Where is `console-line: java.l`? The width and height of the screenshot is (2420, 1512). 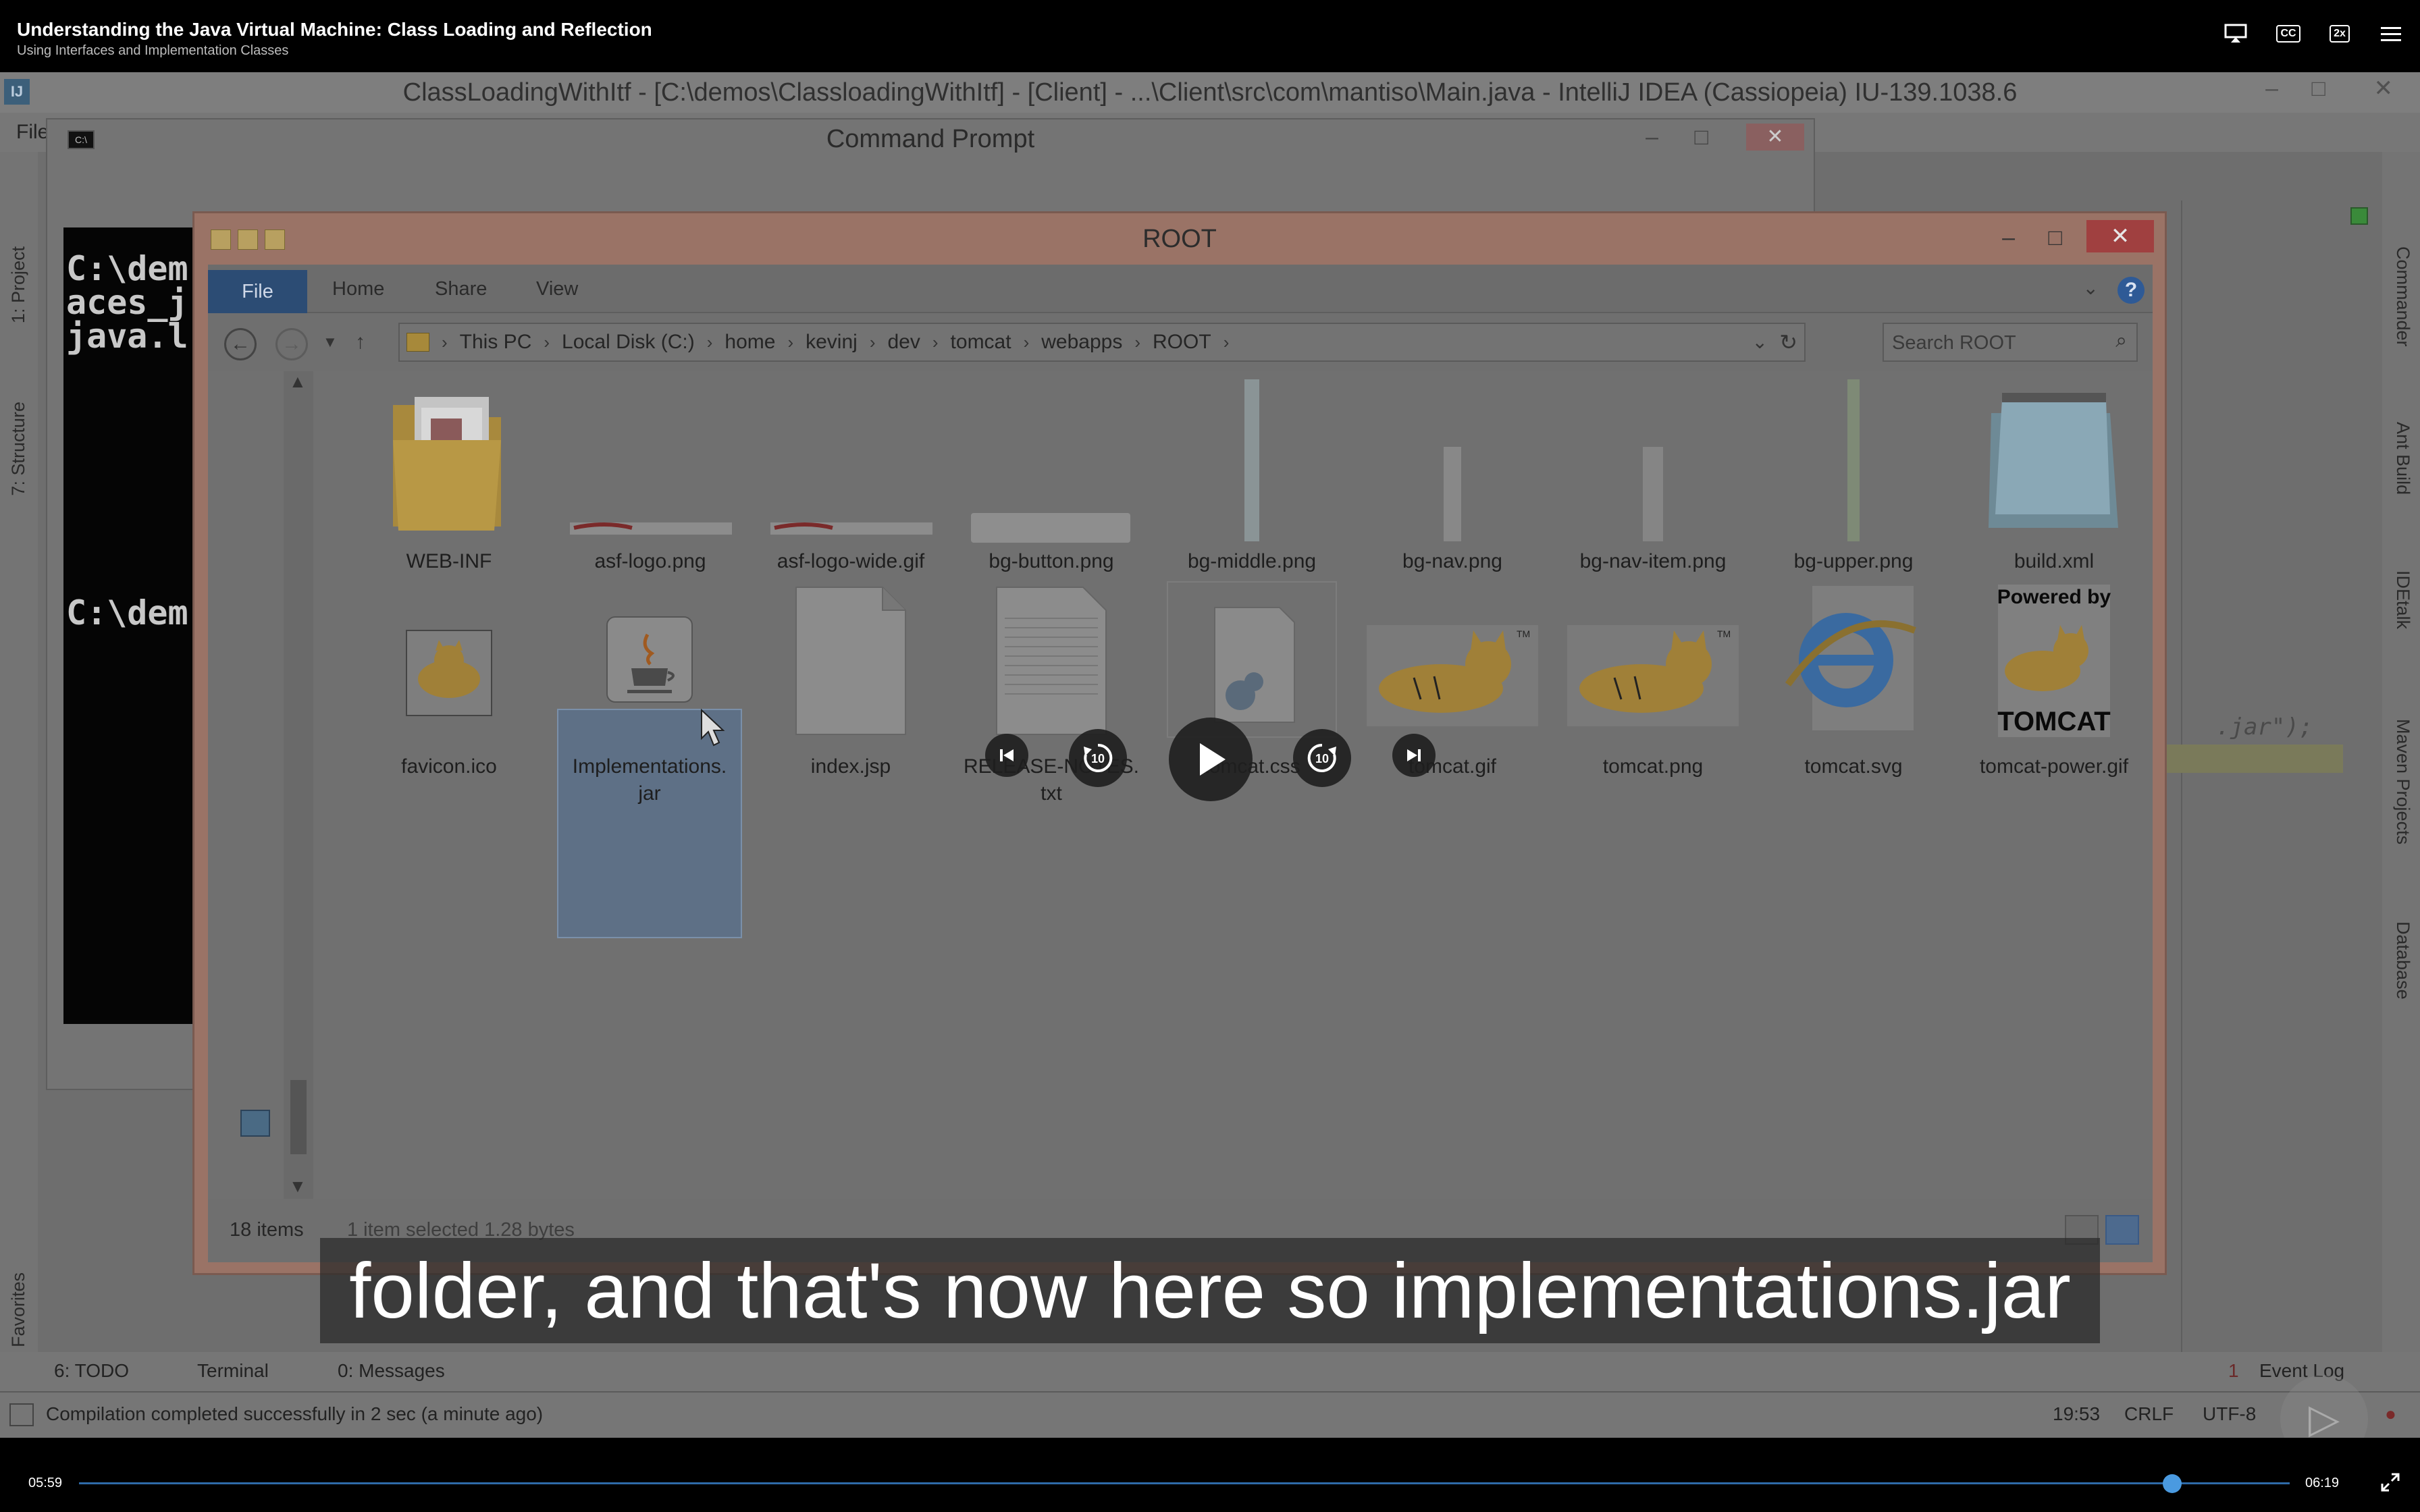
console-line: java.l is located at coordinates (127, 336).